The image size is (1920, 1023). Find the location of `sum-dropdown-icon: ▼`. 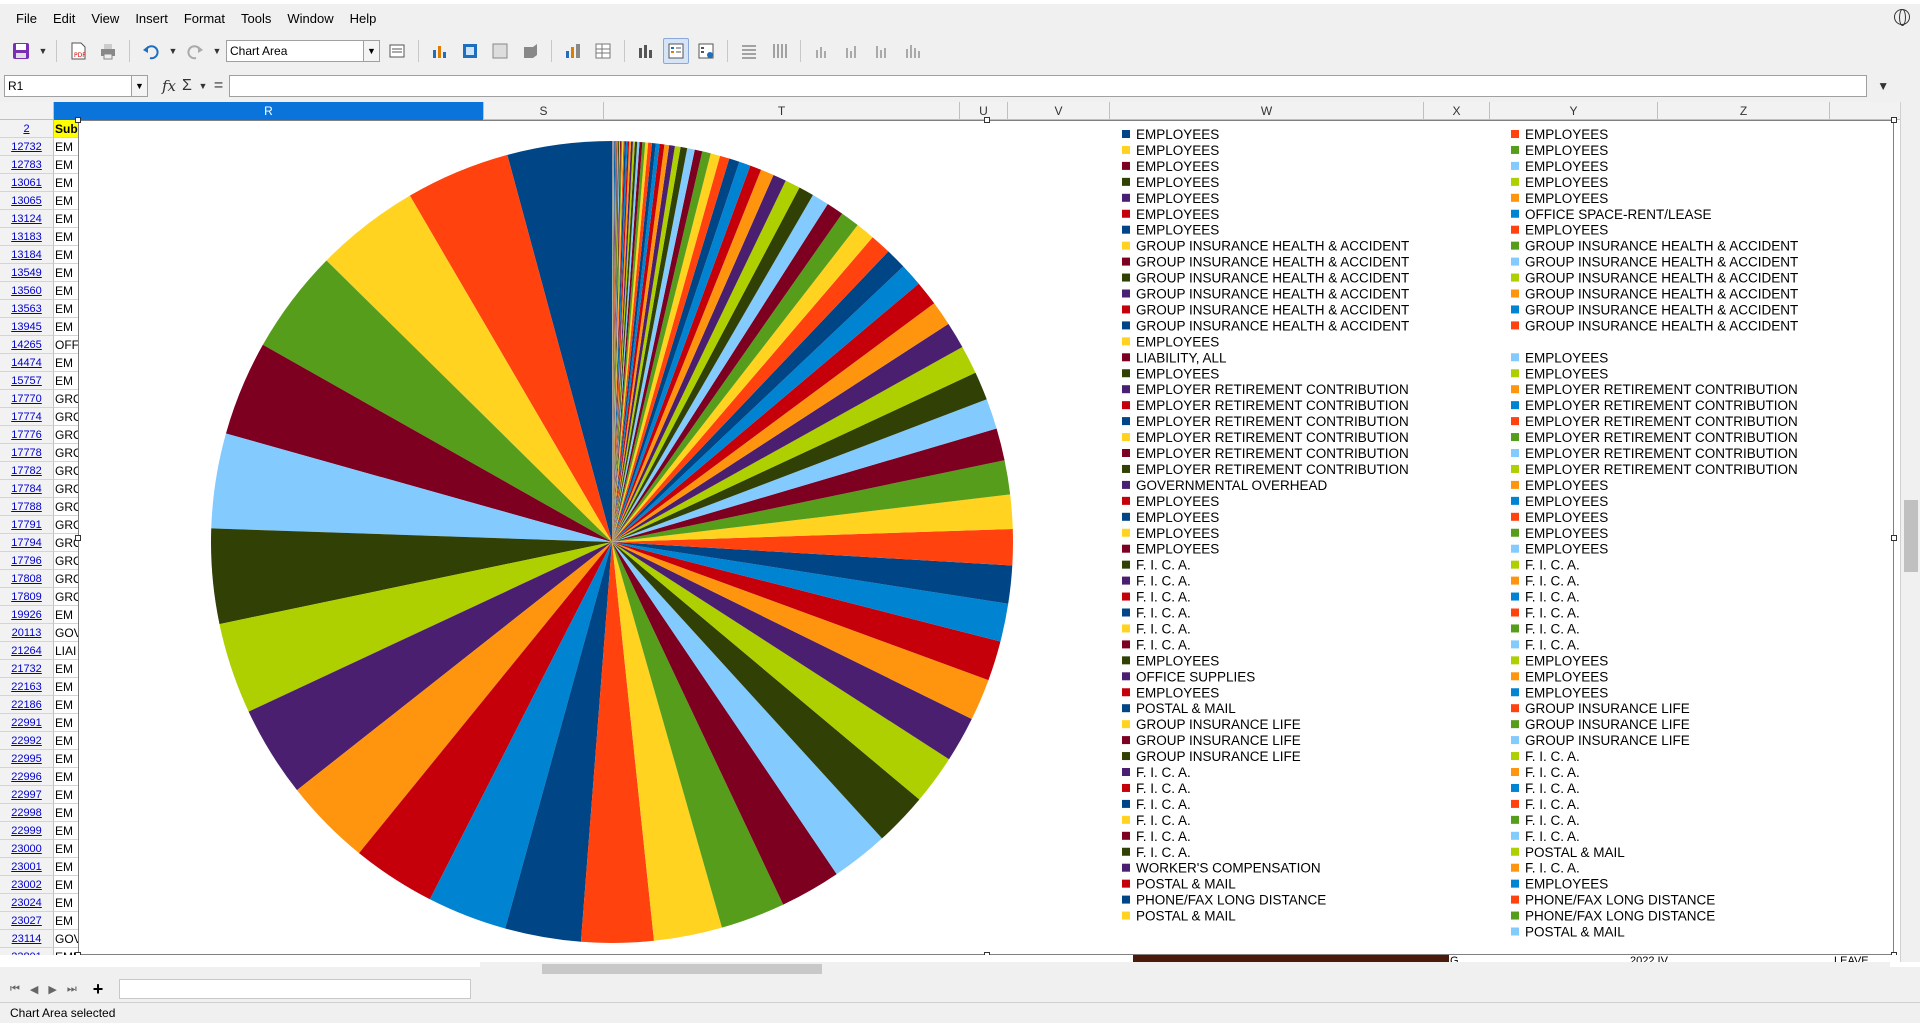

sum-dropdown-icon: ▼ is located at coordinates (203, 86).